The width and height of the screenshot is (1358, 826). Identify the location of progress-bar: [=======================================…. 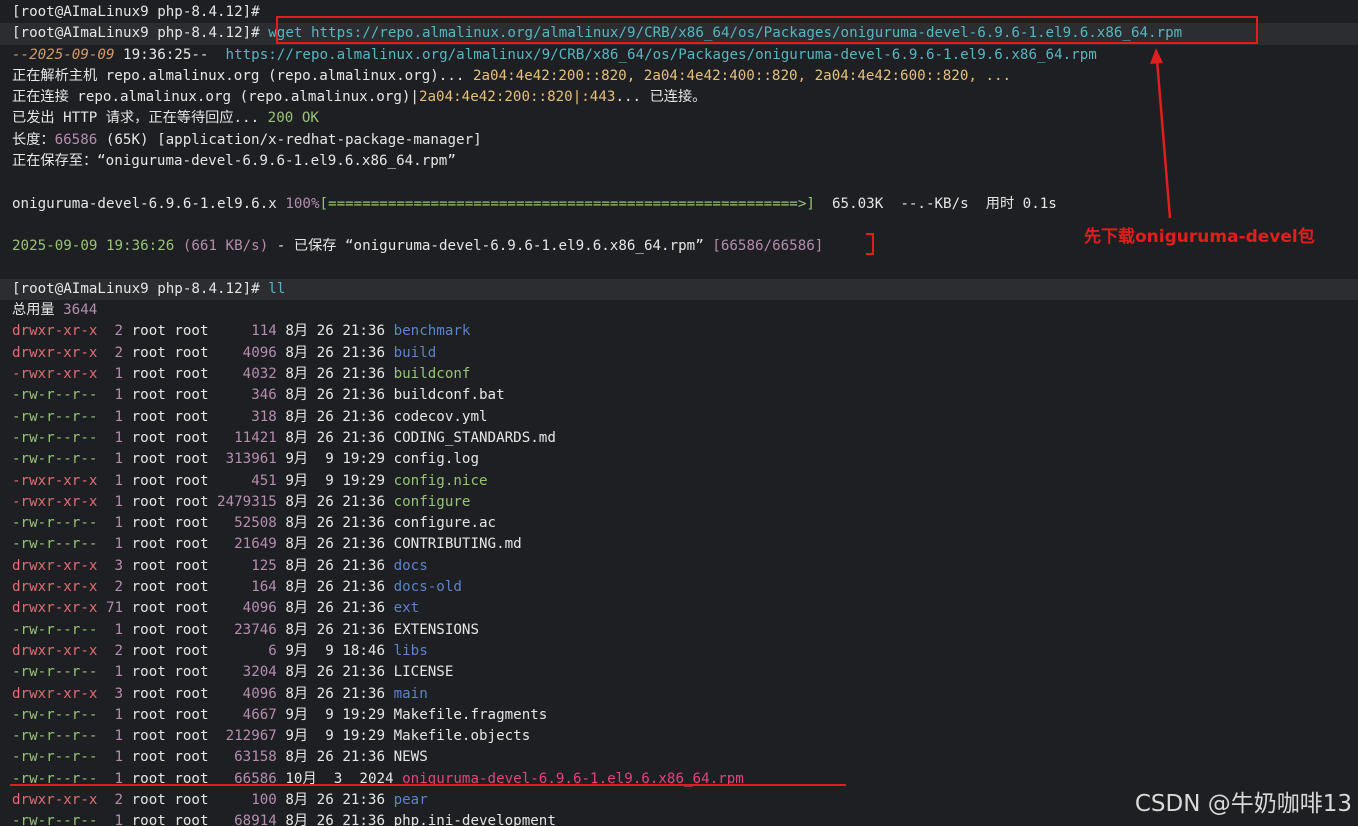
(567, 203).